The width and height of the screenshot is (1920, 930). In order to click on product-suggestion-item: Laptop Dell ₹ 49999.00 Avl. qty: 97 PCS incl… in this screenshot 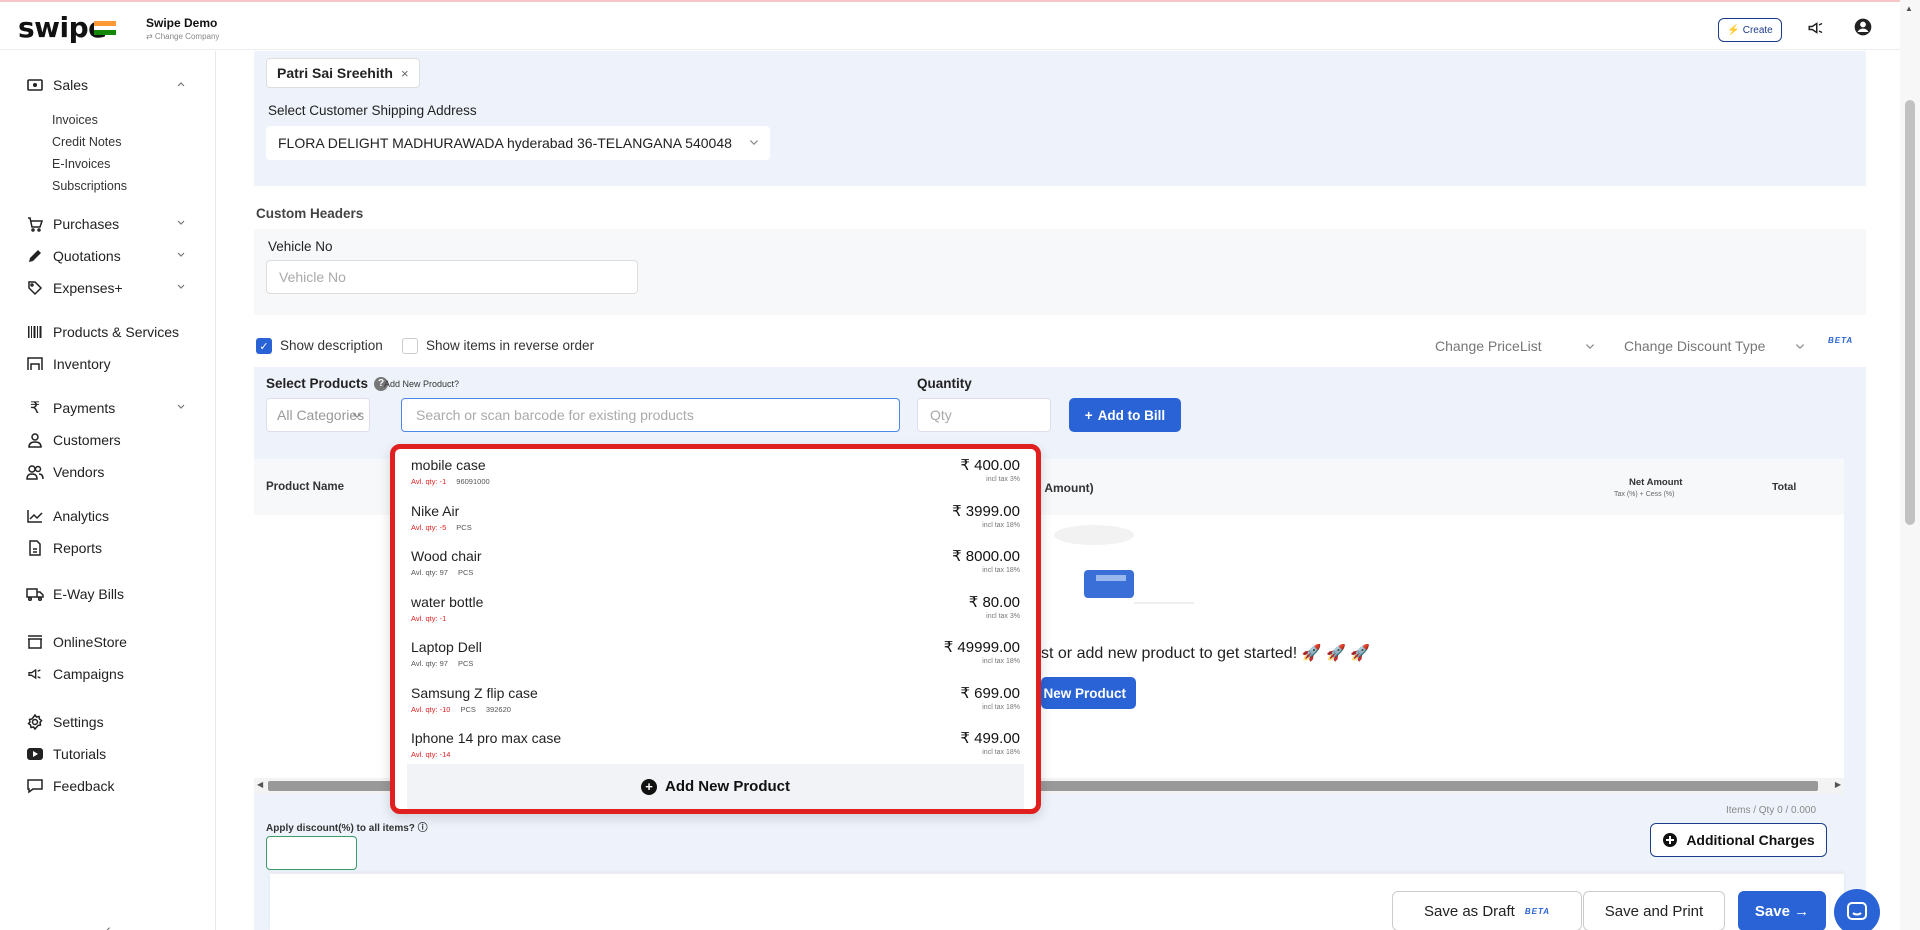, I will do `click(715, 654)`.